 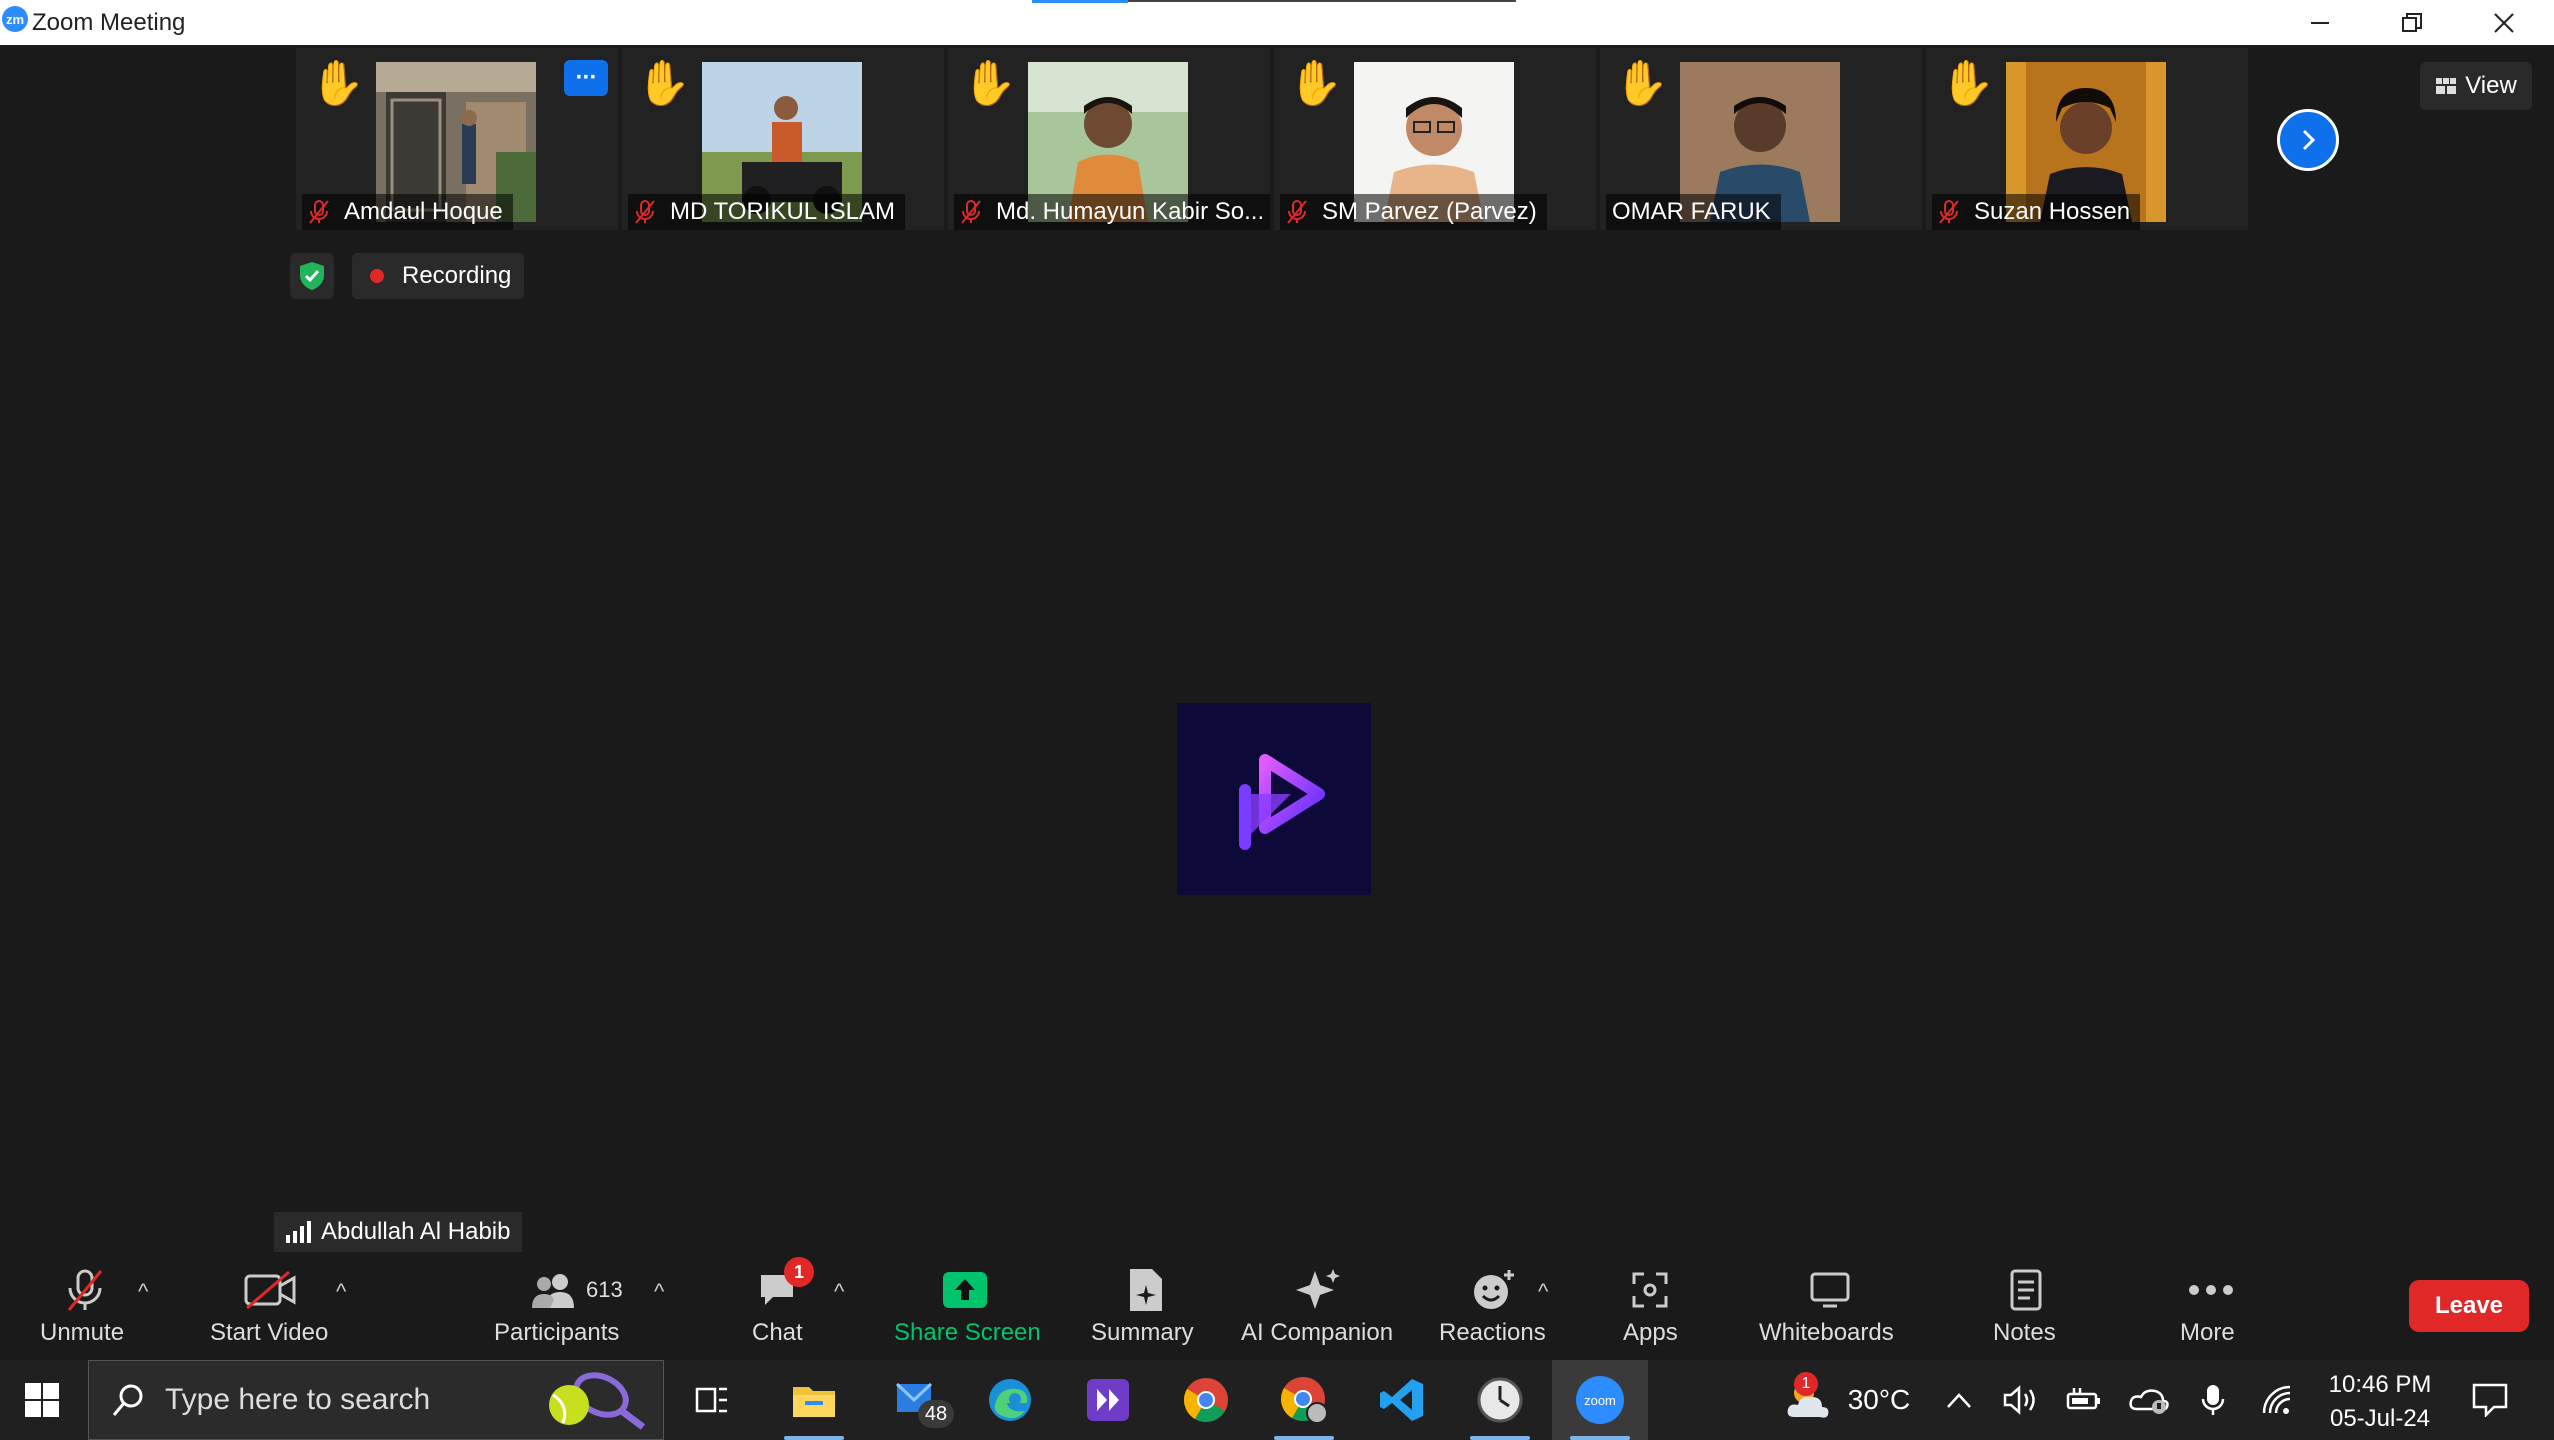 I want to click on clock-app-button, so click(x=1500, y=1400).